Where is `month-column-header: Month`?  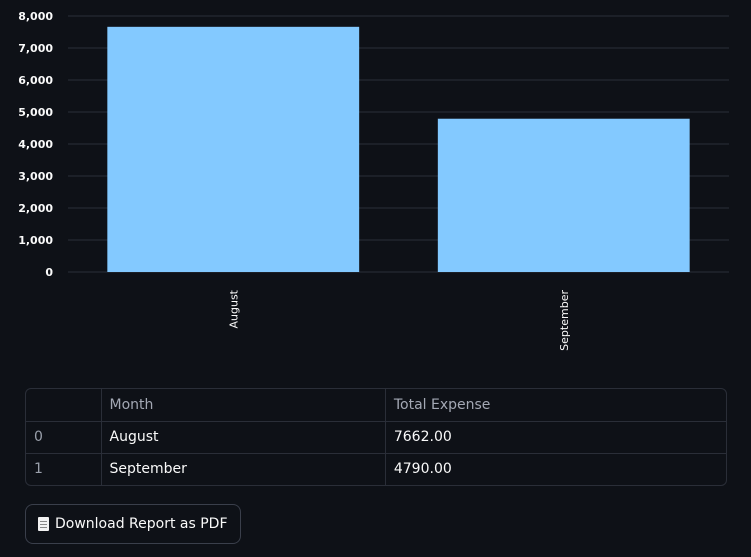 month-column-header: Month is located at coordinates (243, 405).